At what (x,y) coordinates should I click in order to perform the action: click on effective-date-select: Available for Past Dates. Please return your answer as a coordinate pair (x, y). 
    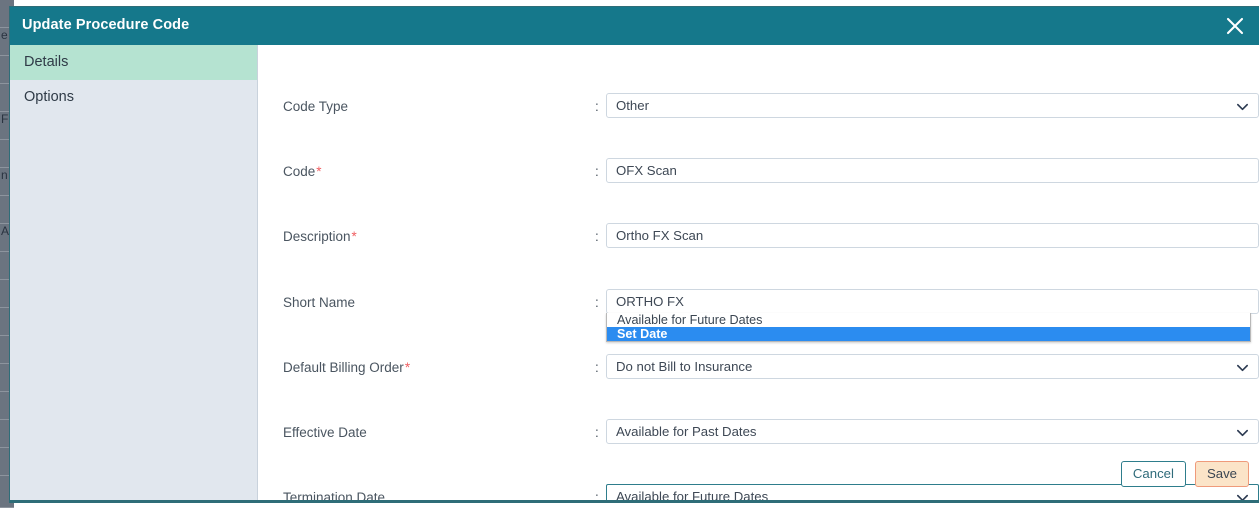
    Looking at the image, I should click on (932, 431).